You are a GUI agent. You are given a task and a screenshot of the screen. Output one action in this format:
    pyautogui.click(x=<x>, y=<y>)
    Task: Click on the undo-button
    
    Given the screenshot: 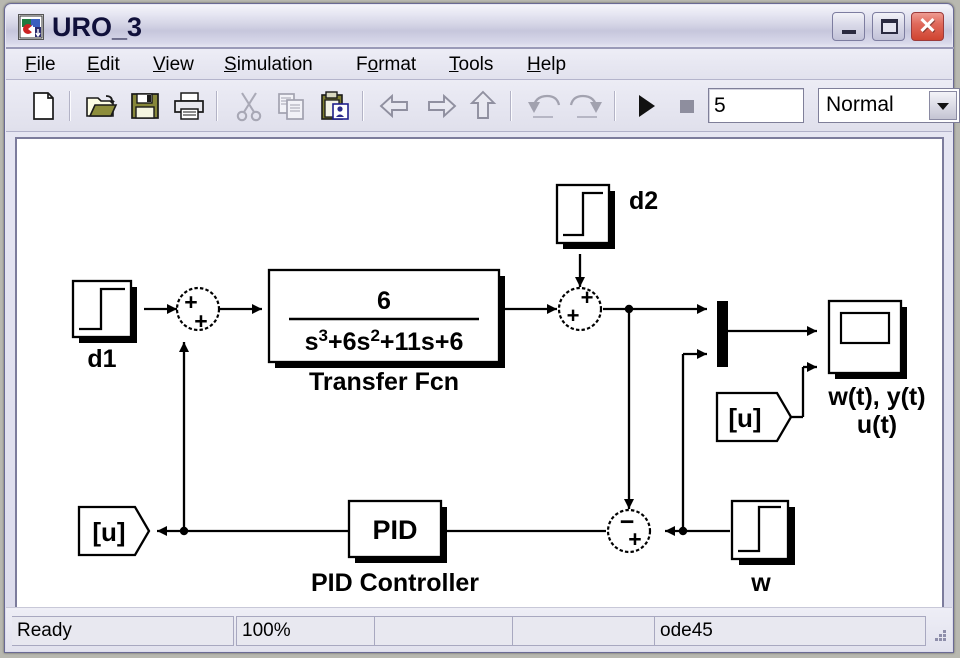 What is the action you would take?
    pyautogui.click(x=543, y=106)
    